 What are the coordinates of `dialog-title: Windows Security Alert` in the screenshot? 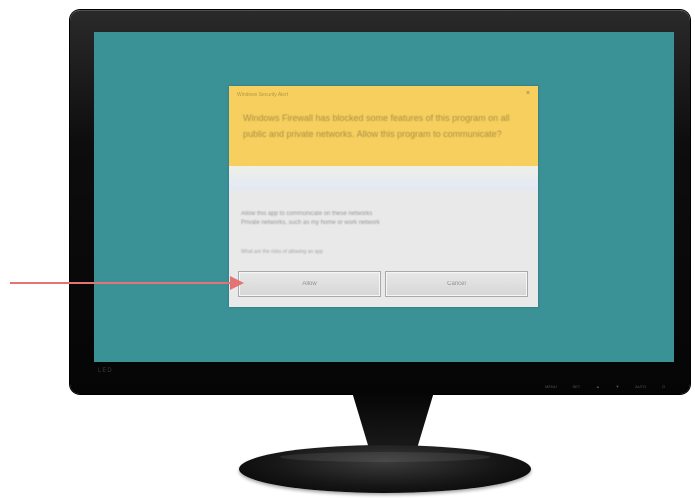 It's located at (263, 95).